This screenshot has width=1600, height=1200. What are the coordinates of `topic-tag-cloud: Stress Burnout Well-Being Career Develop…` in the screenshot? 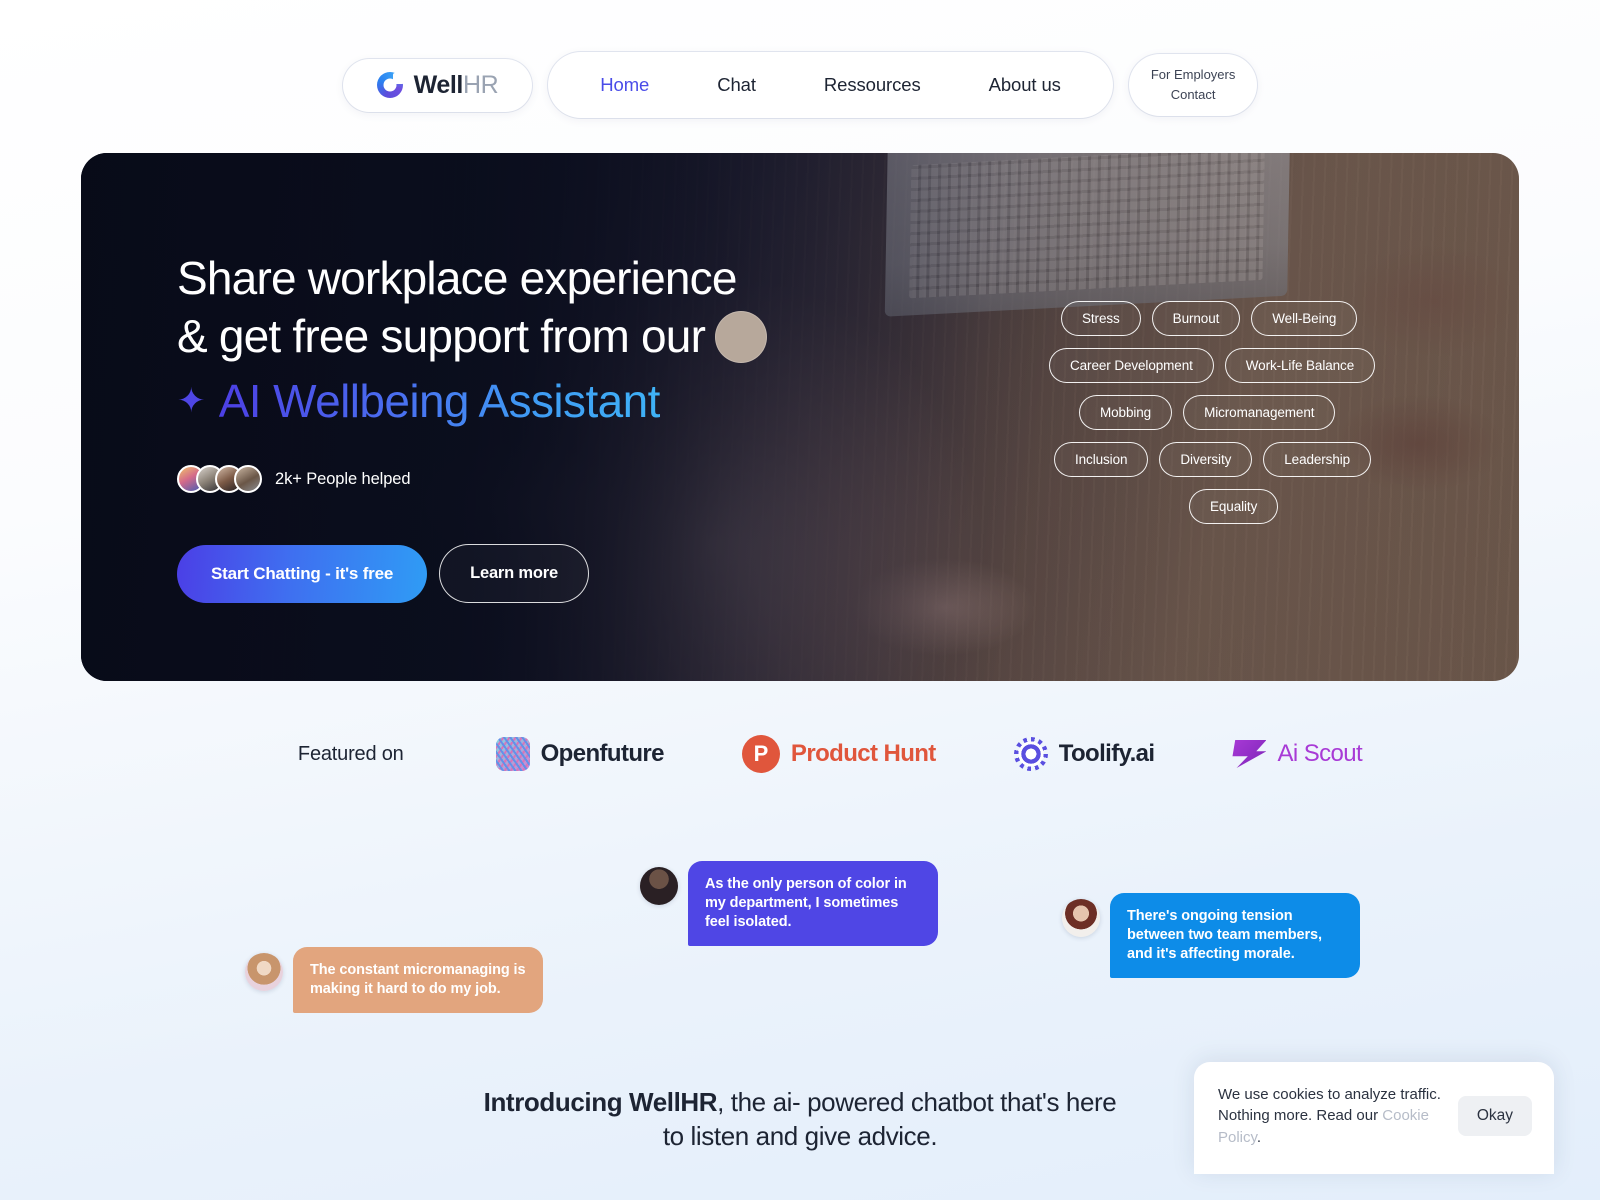 It's located at (1284, 418).